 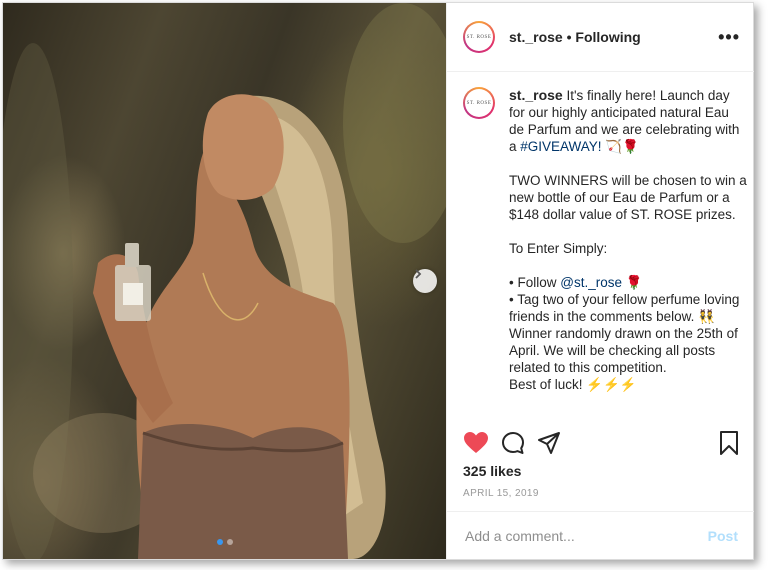 I want to click on carousel-indicator, so click(x=225, y=542).